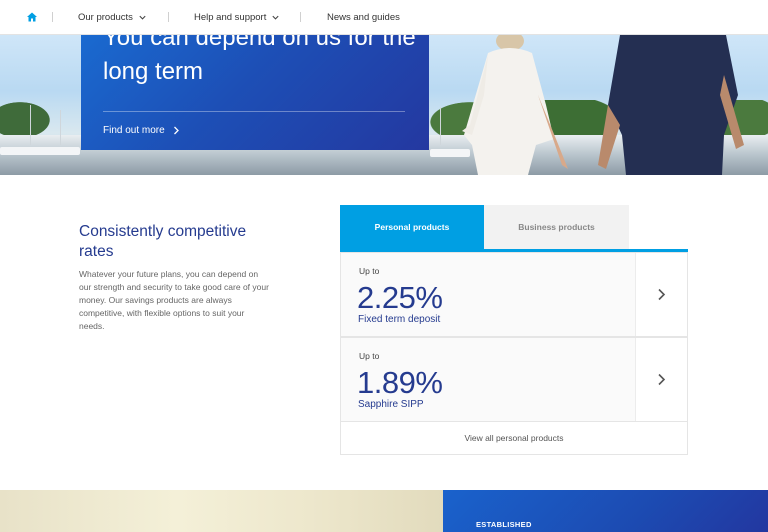 The height and width of the screenshot is (532, 768). Describe the element at coordinates (514, 438) in the screenshot. I see `view-all-personal-products-link: View all personal products` at that location.